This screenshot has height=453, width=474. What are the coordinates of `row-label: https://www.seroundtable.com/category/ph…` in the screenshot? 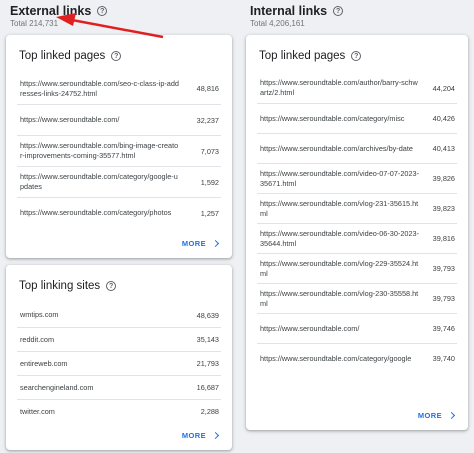 It's located at (96, 212).